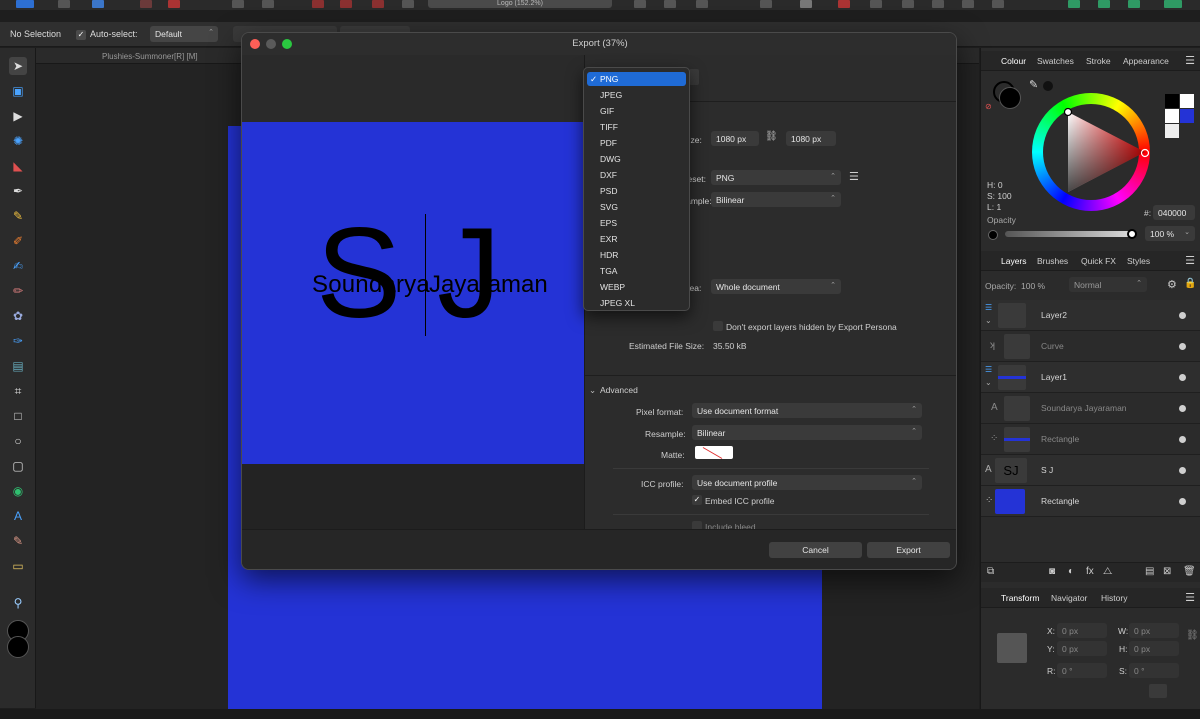  I want to click on lock-icon: 🔒, so click(1190, 283).